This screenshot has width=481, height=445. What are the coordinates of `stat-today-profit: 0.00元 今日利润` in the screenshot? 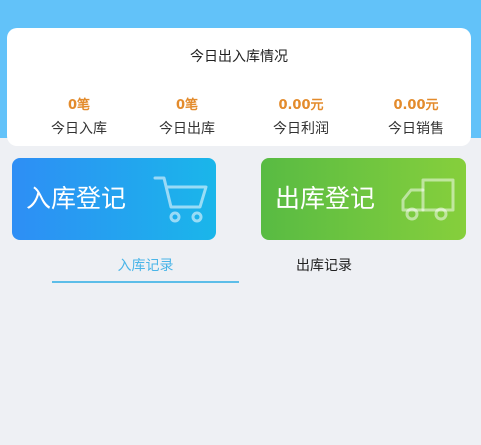 It's located at (301, 116).